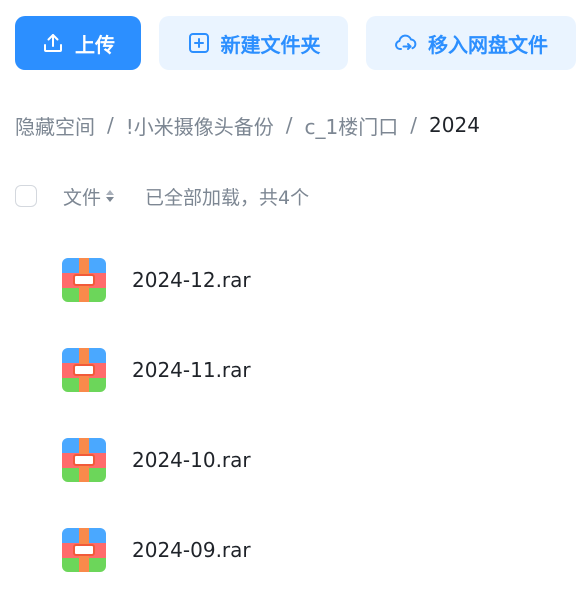 The image size is (585, 615). Describe the element at coordinates (95, 44) in the screenshot. I see `upload-label: 上传` at that location.